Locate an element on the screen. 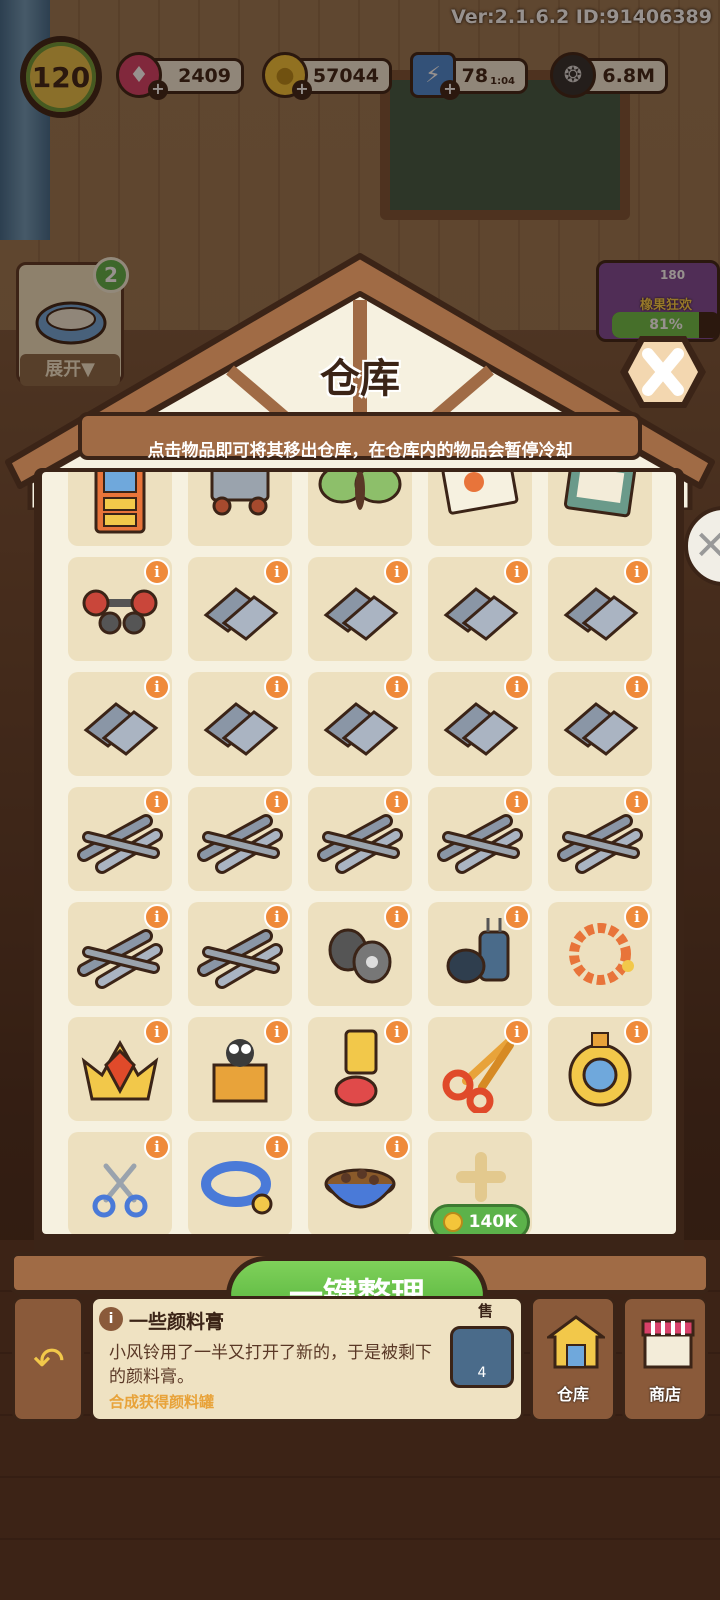 The height and width of the screenshot is (1600, 720). shop-nav-label: 商店 is located at coordinates (664, 1394).